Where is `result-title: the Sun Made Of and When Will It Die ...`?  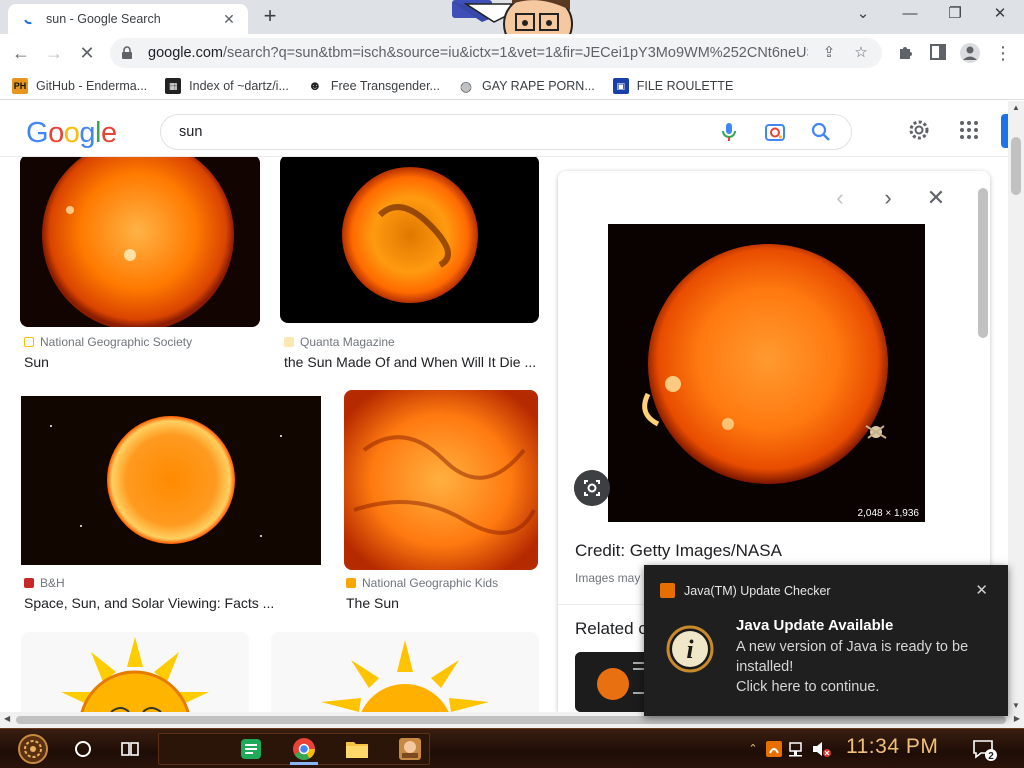 result-title: the Sun Made Of and When Will It Die ... is located at coordinates (411, 362).